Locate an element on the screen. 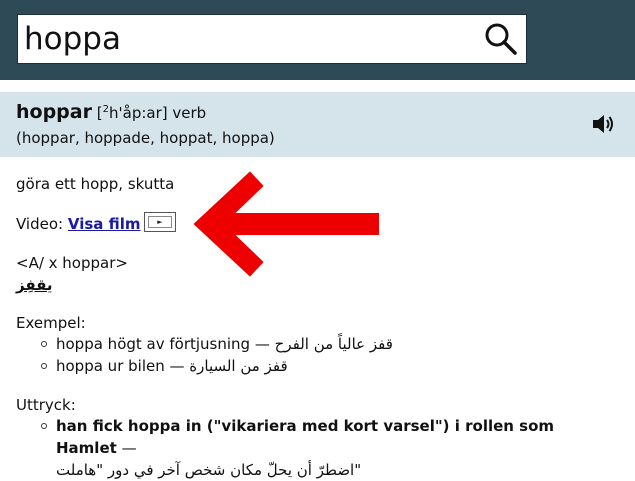  part-of-speech: verb is located at coordinates (189, 113).